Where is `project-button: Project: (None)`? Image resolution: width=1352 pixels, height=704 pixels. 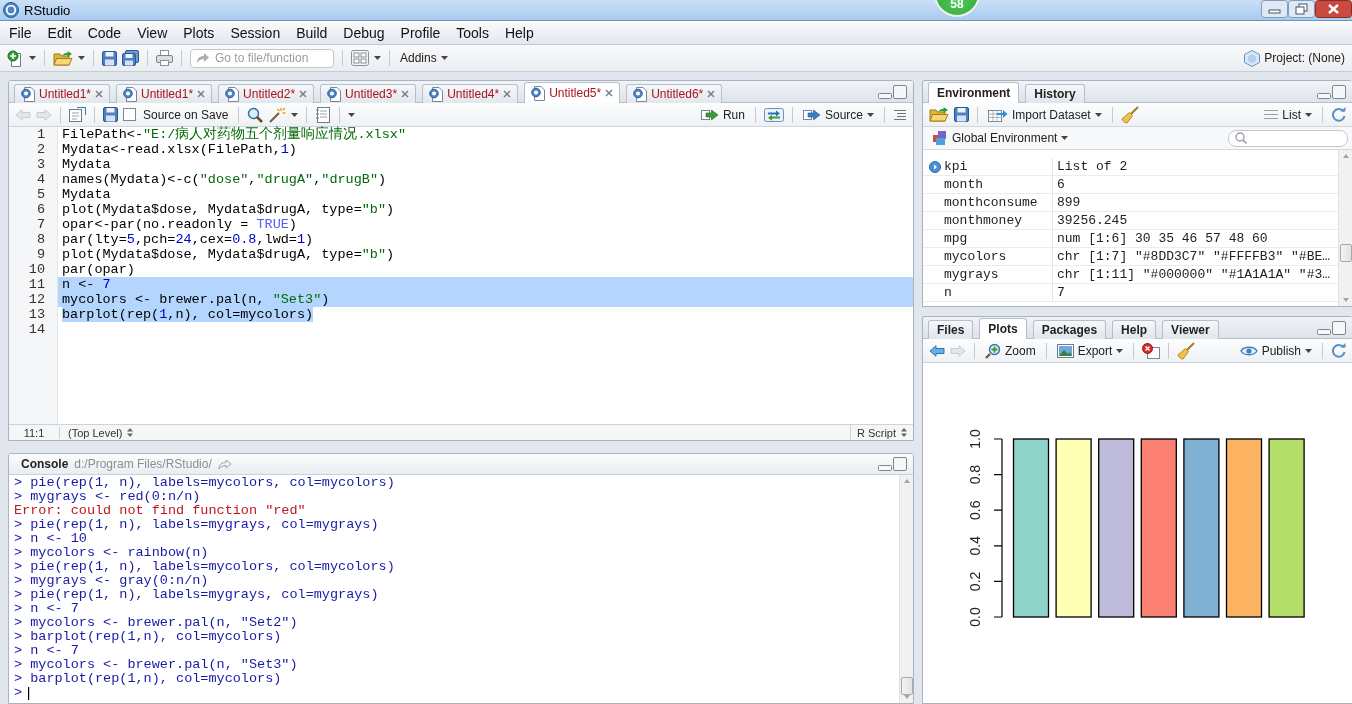 project-button: Project: (None) is located at coordinates (1294, 58).